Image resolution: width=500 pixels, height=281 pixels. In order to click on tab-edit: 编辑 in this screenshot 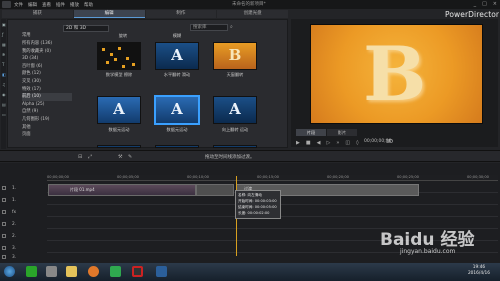, I will do `click(109, 14)`.